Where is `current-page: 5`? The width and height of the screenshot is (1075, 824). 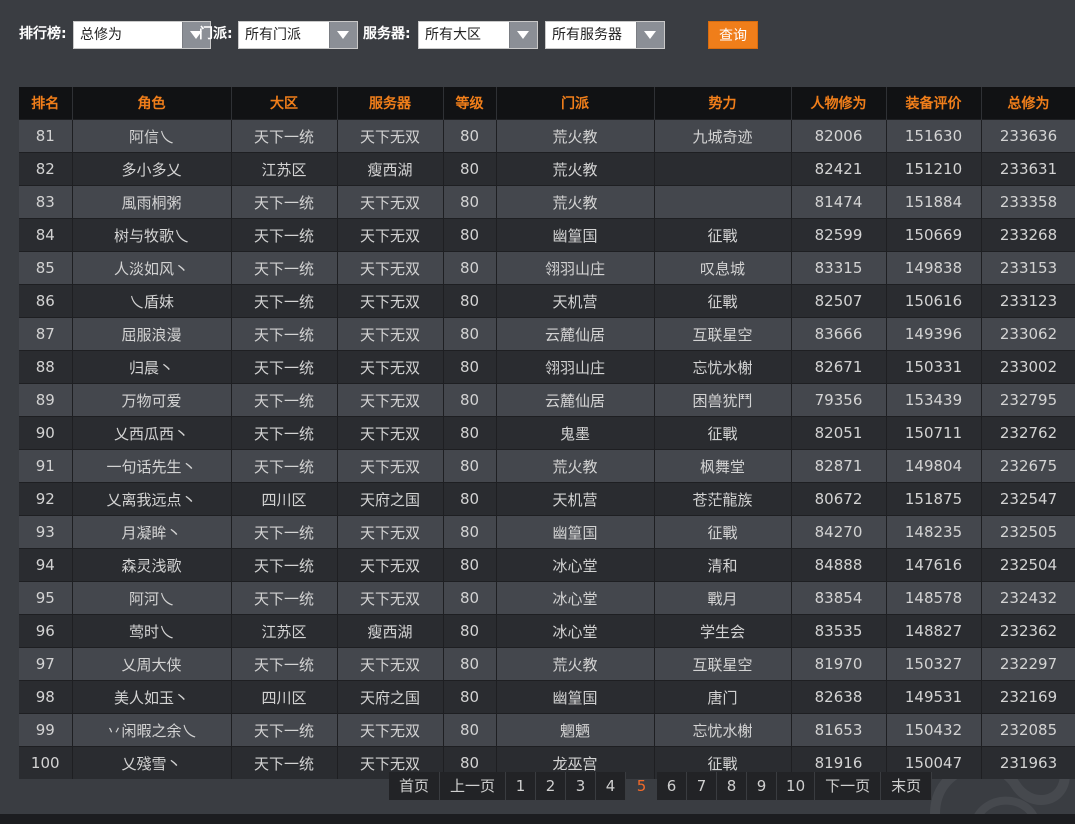 current-page: 5 is located at coordinates (641, 786).